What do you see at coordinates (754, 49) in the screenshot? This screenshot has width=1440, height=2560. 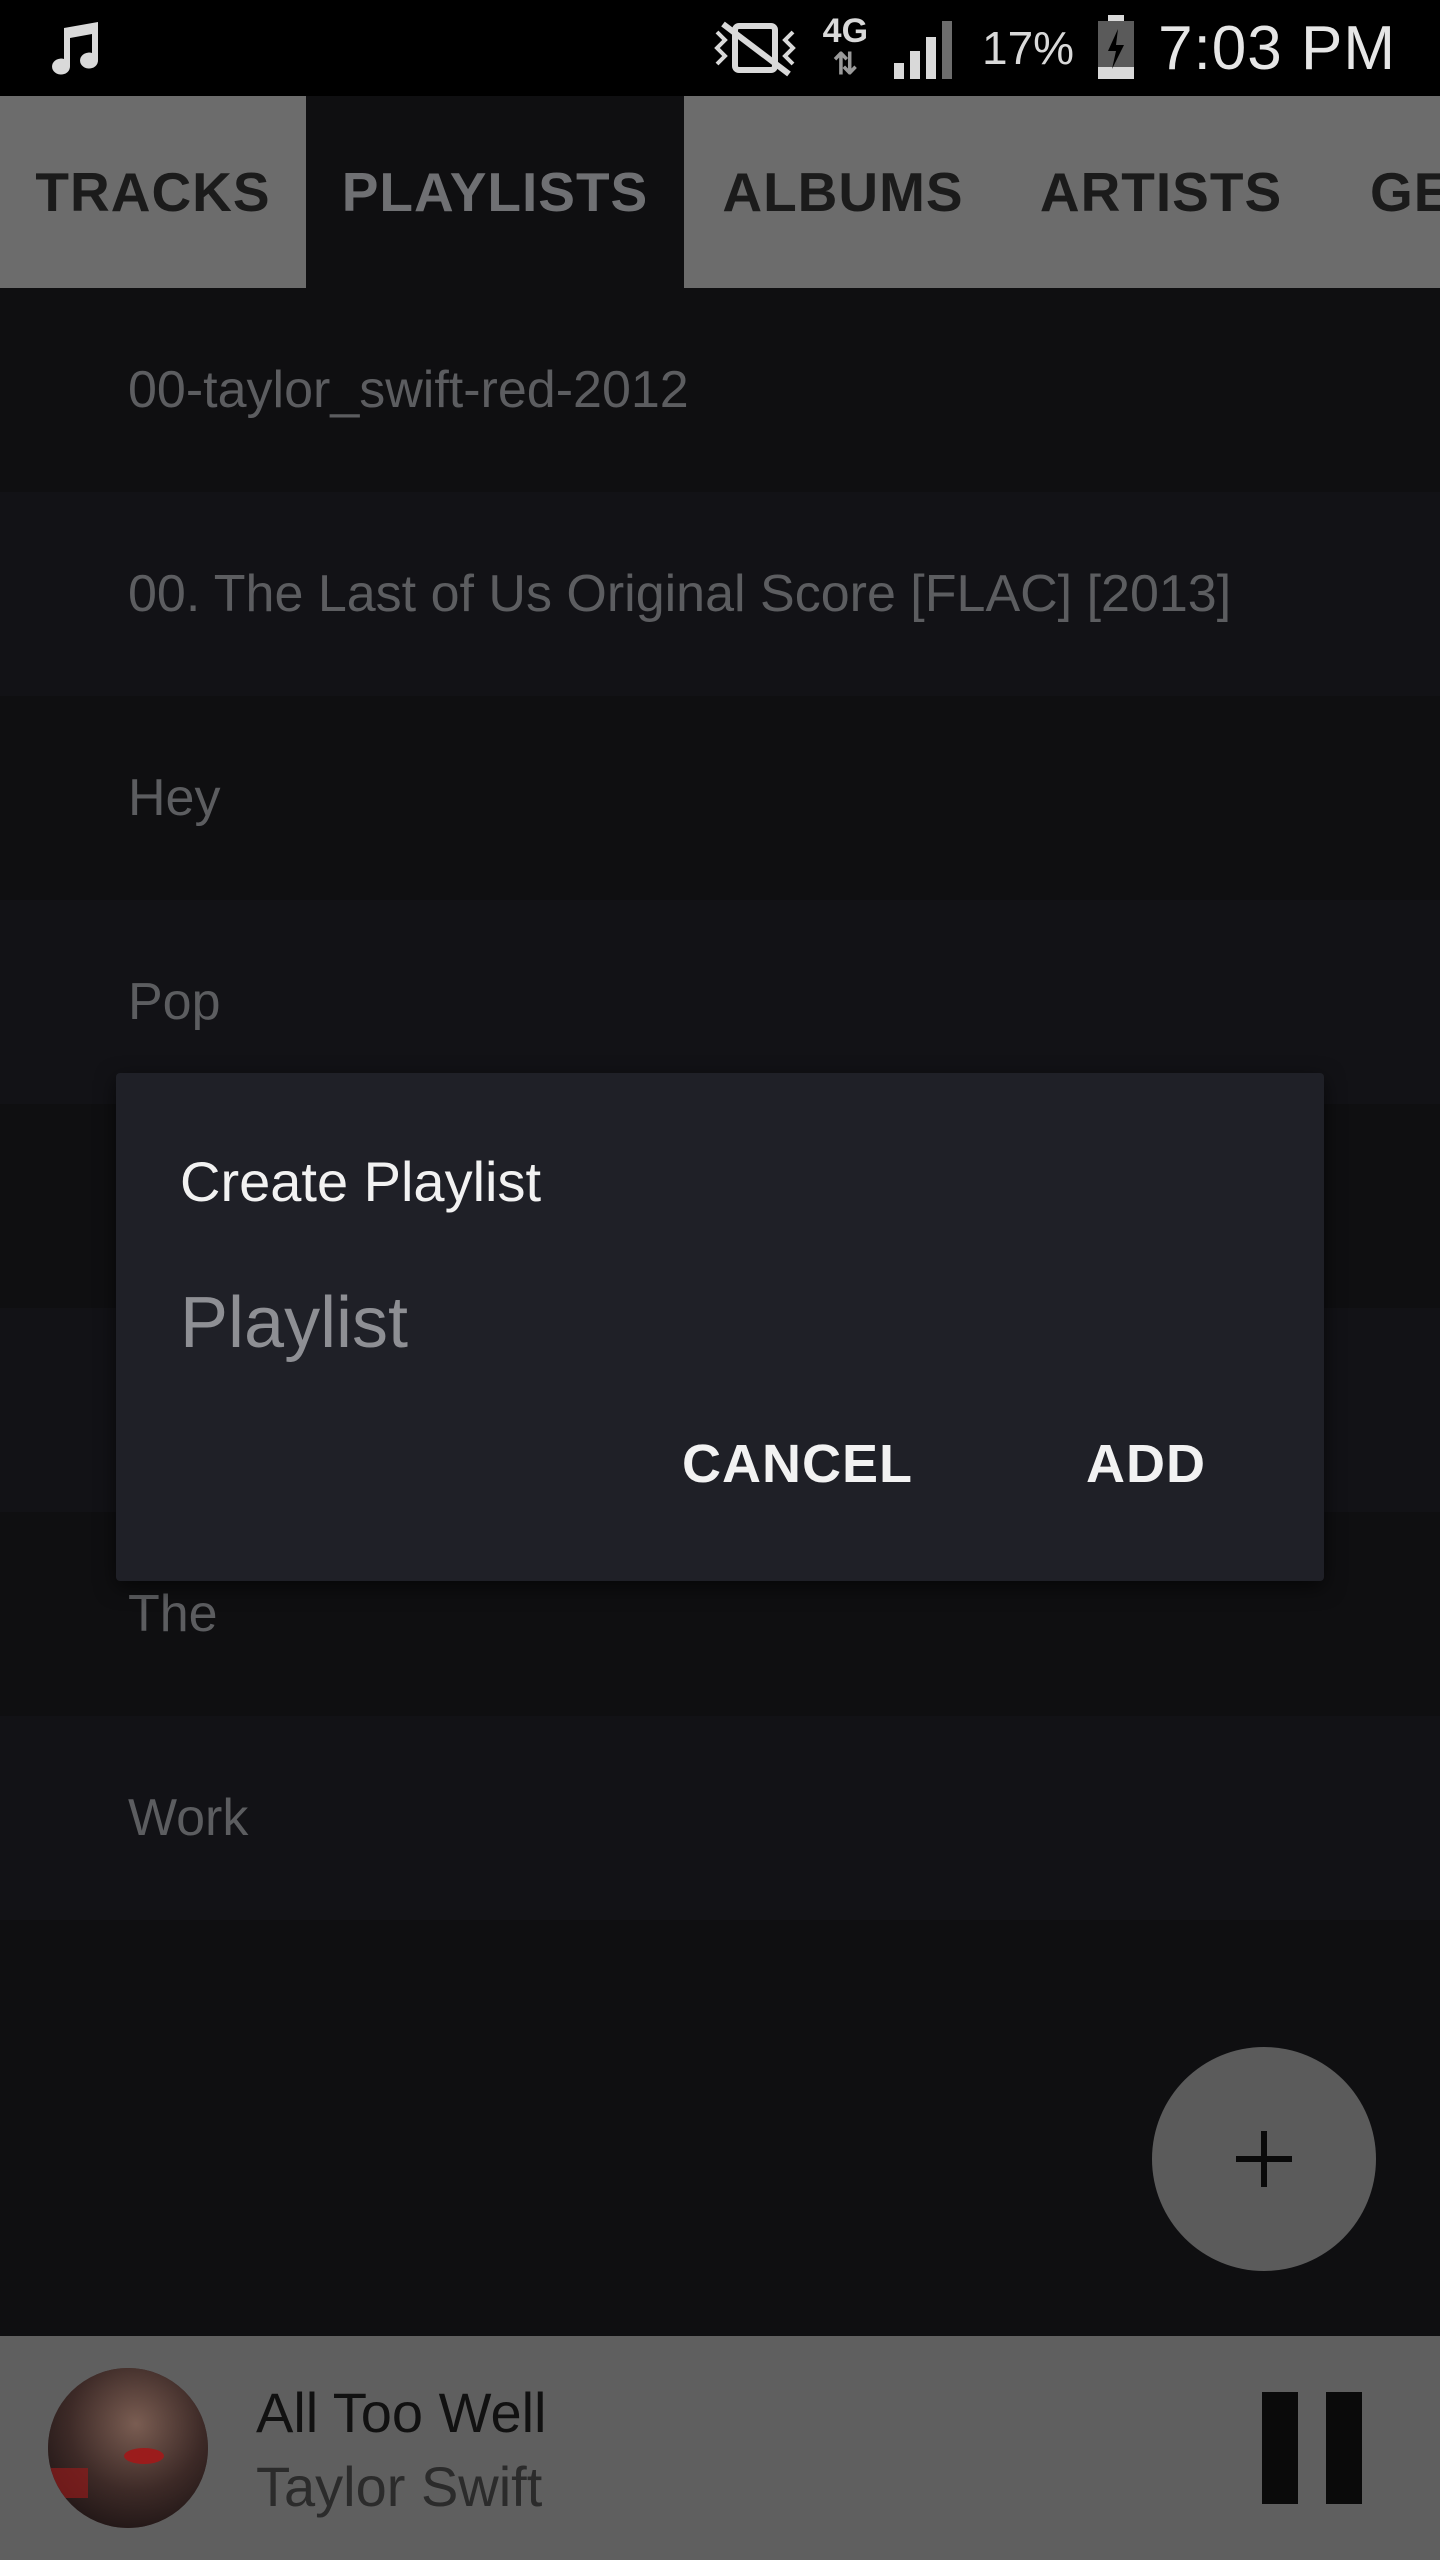 I see `vibrate-mute-icon` at bounding box center [754, 49].